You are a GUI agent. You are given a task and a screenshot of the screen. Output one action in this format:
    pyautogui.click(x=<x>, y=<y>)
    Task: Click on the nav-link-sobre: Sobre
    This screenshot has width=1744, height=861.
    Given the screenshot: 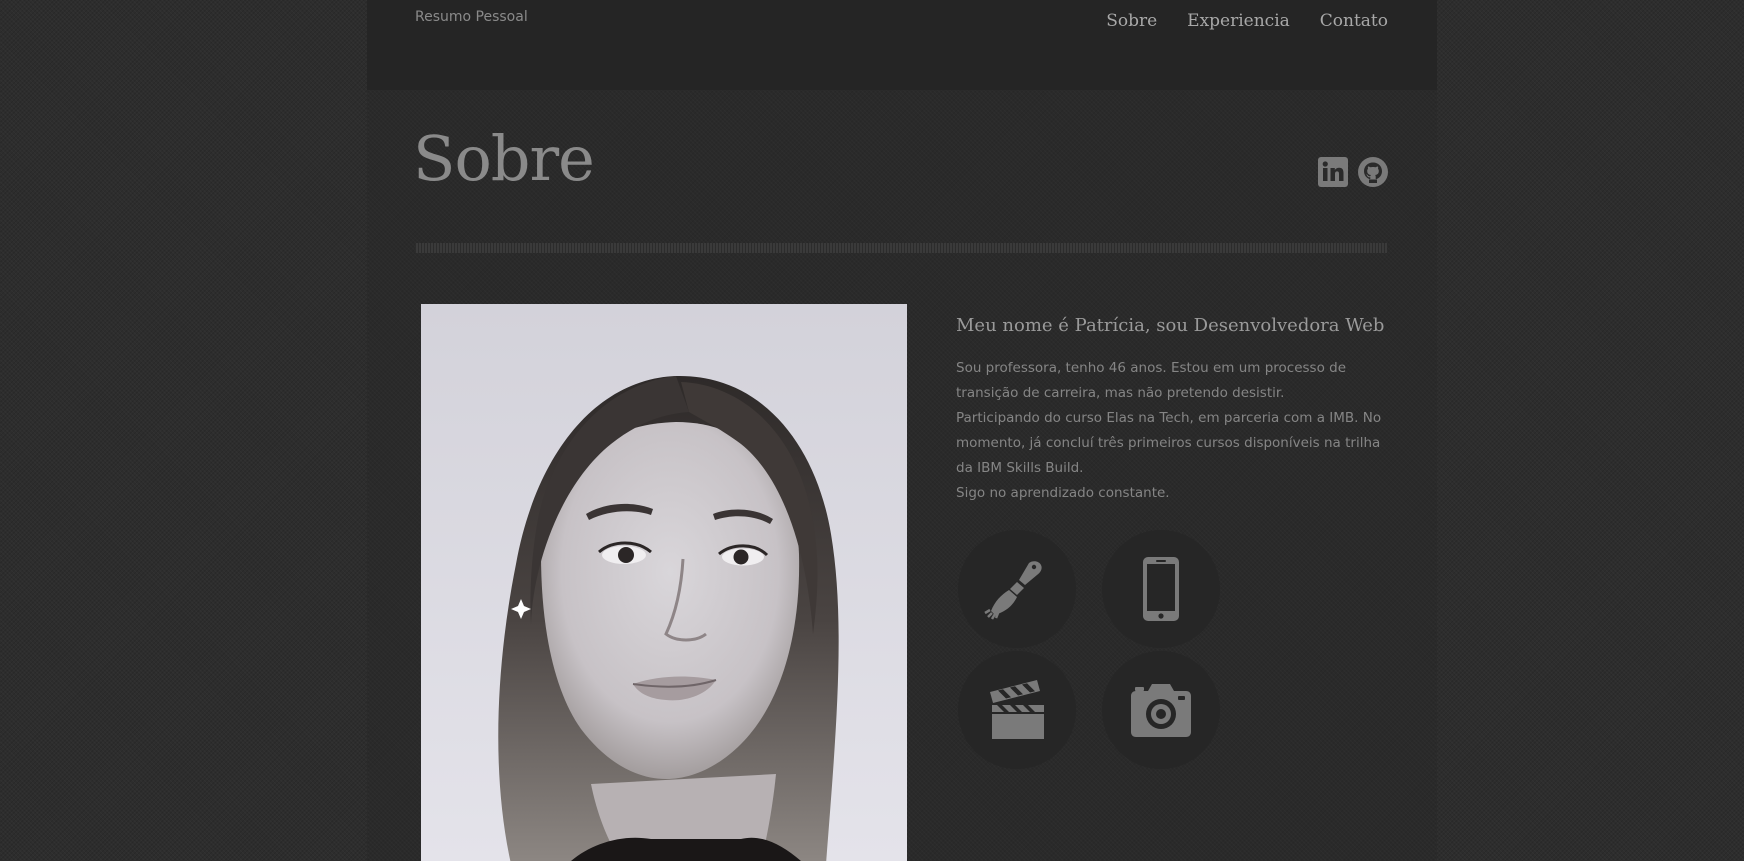 What is the action you would take?
    pyautogui.click(x=1131, y=21)
    